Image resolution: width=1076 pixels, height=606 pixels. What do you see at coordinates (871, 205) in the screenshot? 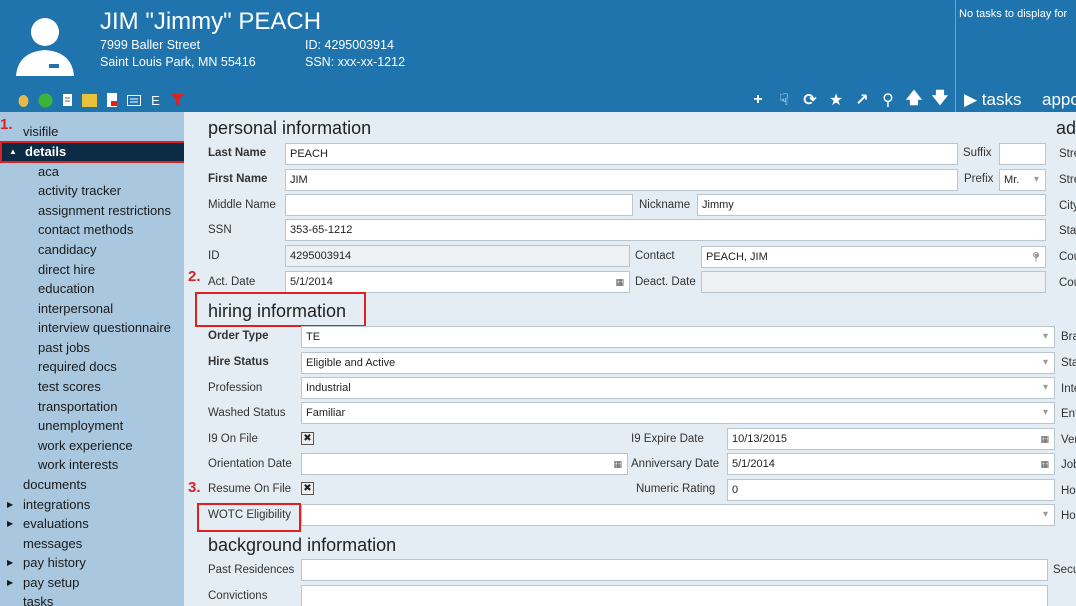
I see `nickname-field: Jimmy` at bounding box center [871, 205].